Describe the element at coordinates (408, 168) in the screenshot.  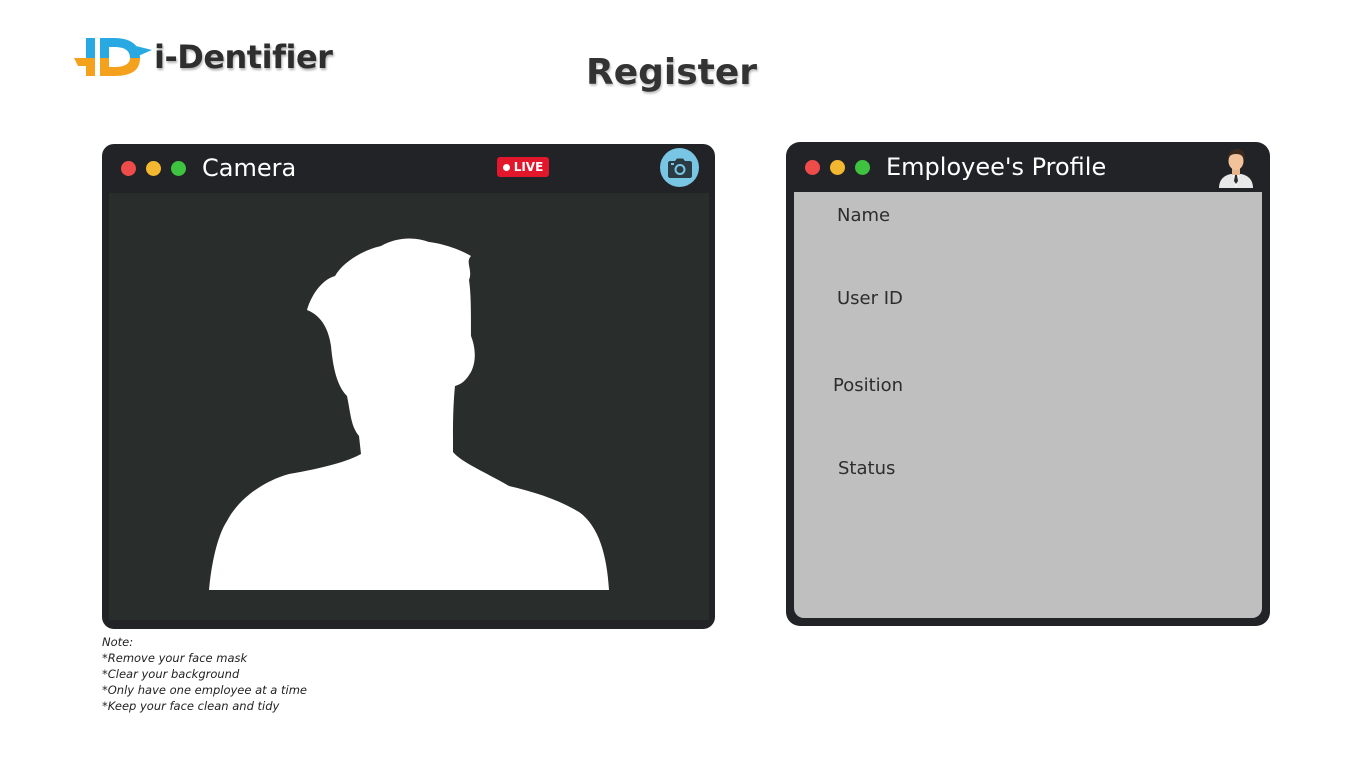
I see `camera-titlebar: Camera` at that location.